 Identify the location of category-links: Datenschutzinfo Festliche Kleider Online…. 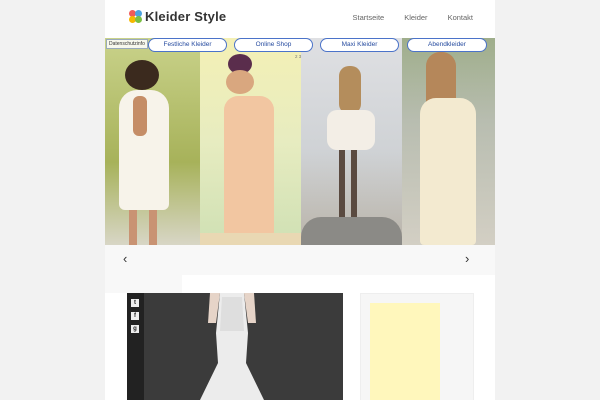
(300, 45).